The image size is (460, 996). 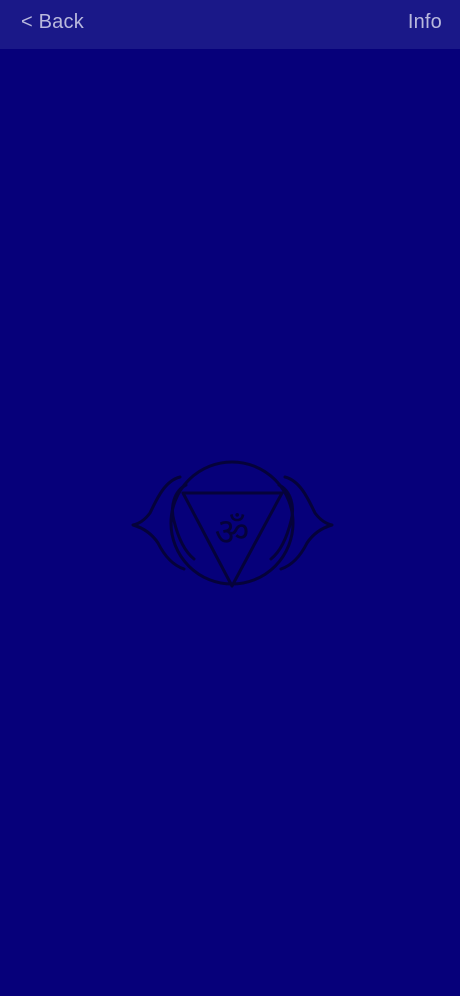 What do you see at coordinates (158, 523) in the screenshot?
I see `left-petal` at bounding box center [158, 523].